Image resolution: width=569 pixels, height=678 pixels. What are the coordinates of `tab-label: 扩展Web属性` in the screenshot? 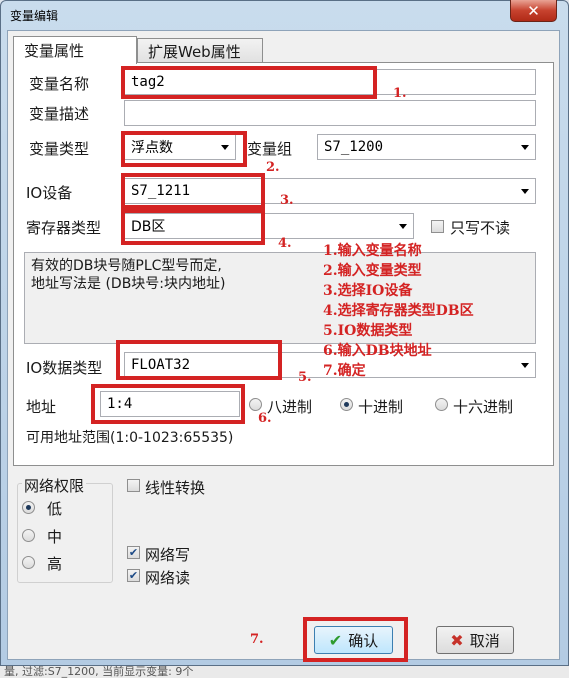 It's located at (194, 52).